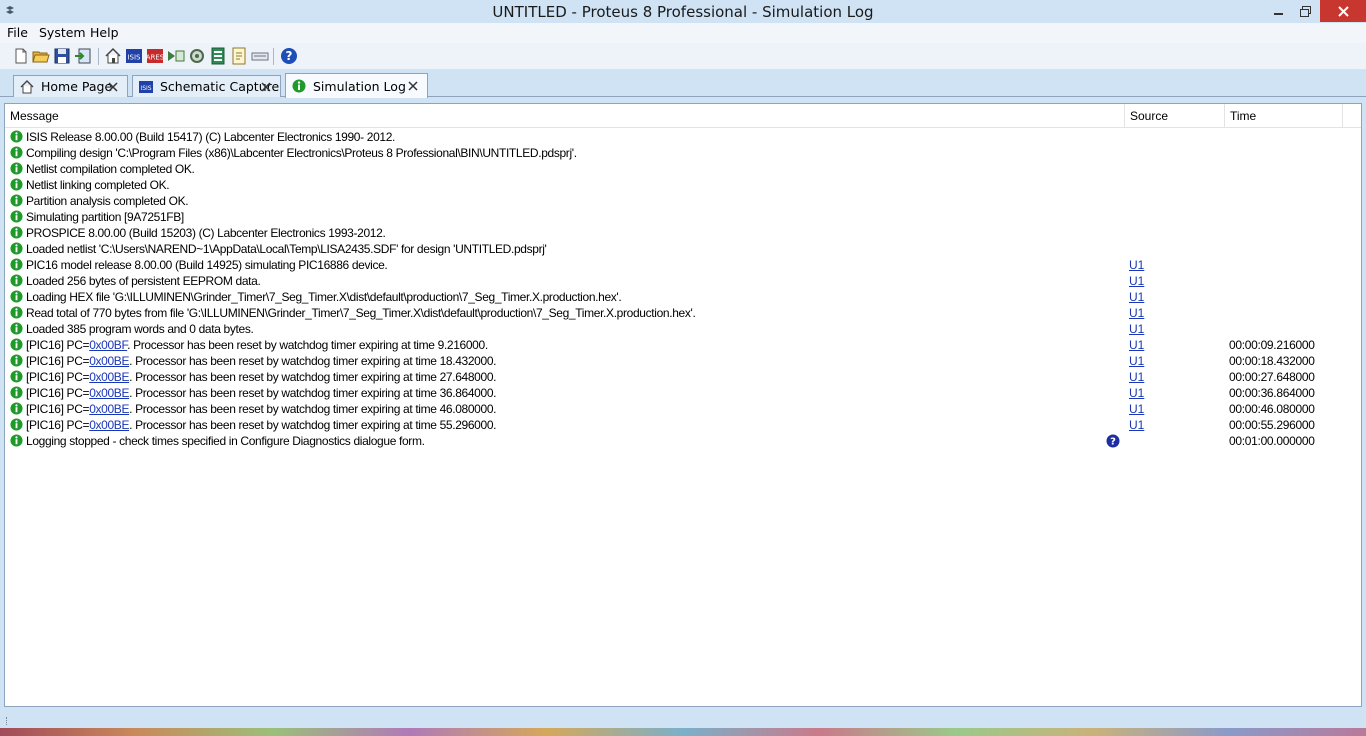 The width and height of the screenshot is (1366, 736). I want to click on log-time: 00:00:55.296000, so click(1272, 425).